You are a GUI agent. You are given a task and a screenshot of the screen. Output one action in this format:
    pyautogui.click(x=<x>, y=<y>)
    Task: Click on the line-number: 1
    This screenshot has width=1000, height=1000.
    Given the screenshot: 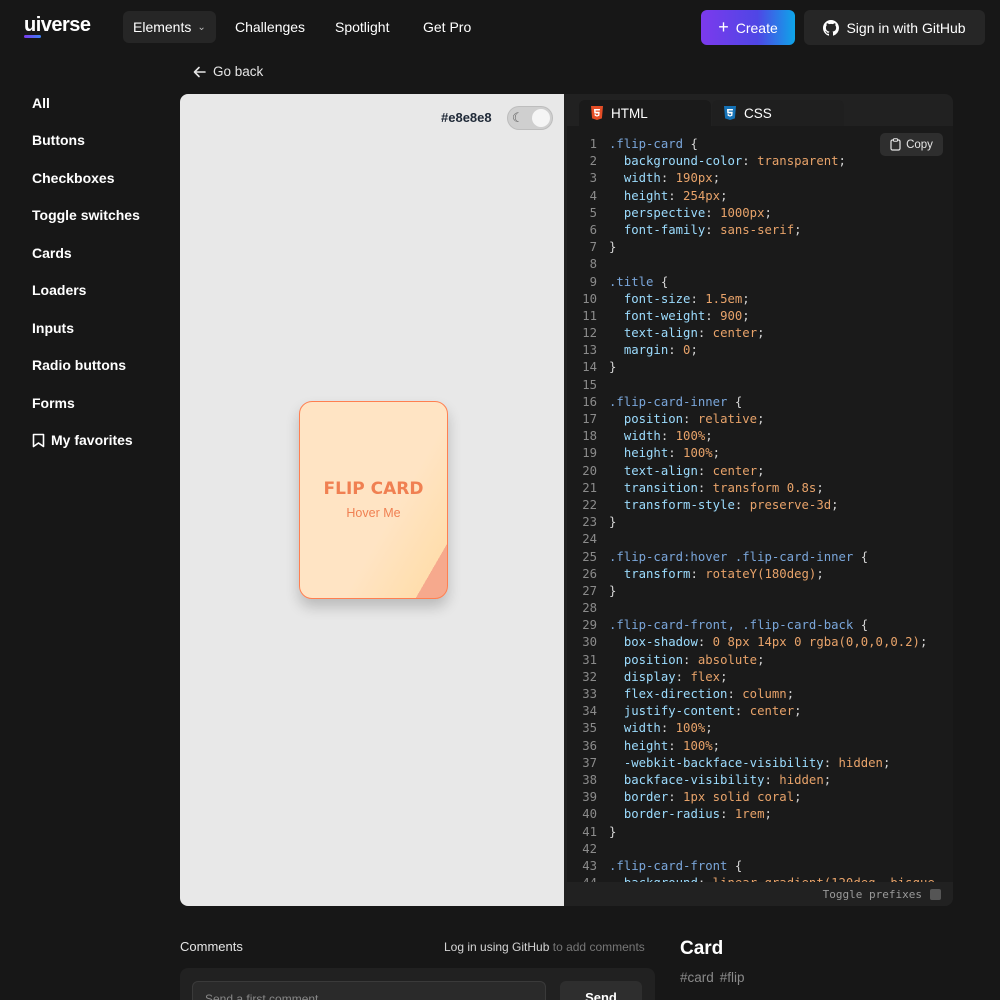 What is the action you would take?
    pyautogui.click(x=593, y=144)
    